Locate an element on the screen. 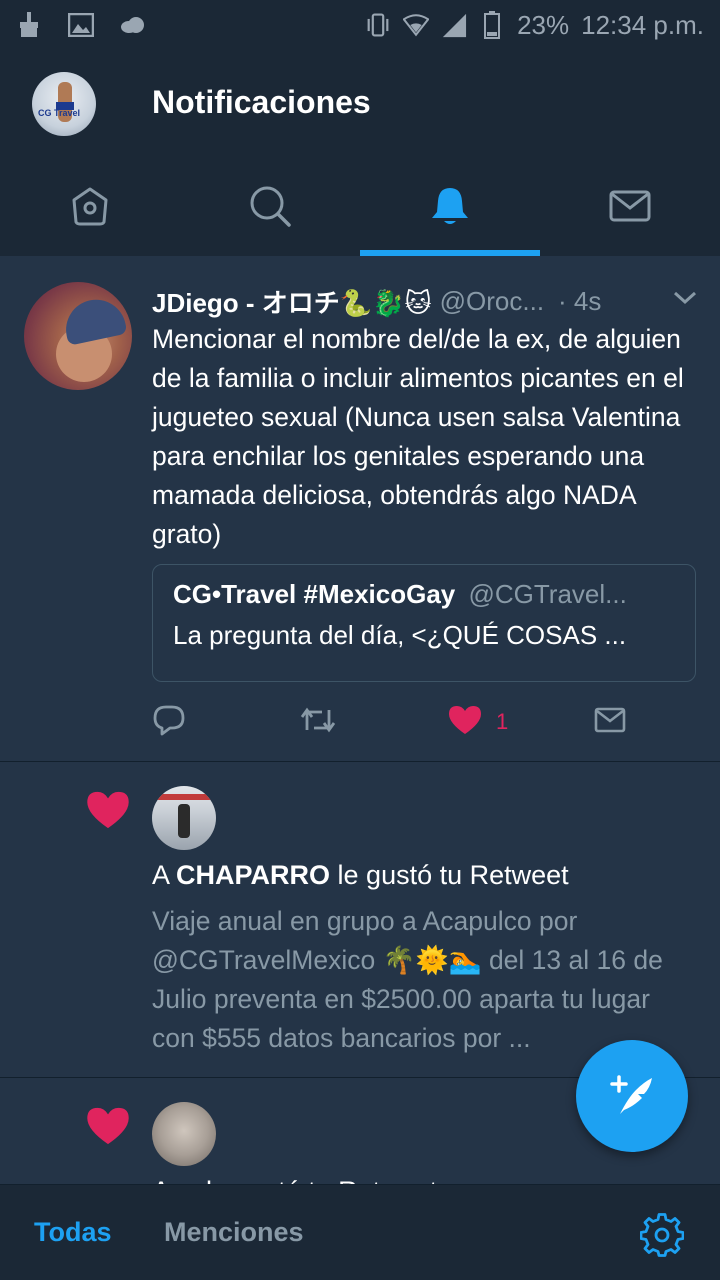  page-title: Notificaciones is located at coordinates (261, 102).